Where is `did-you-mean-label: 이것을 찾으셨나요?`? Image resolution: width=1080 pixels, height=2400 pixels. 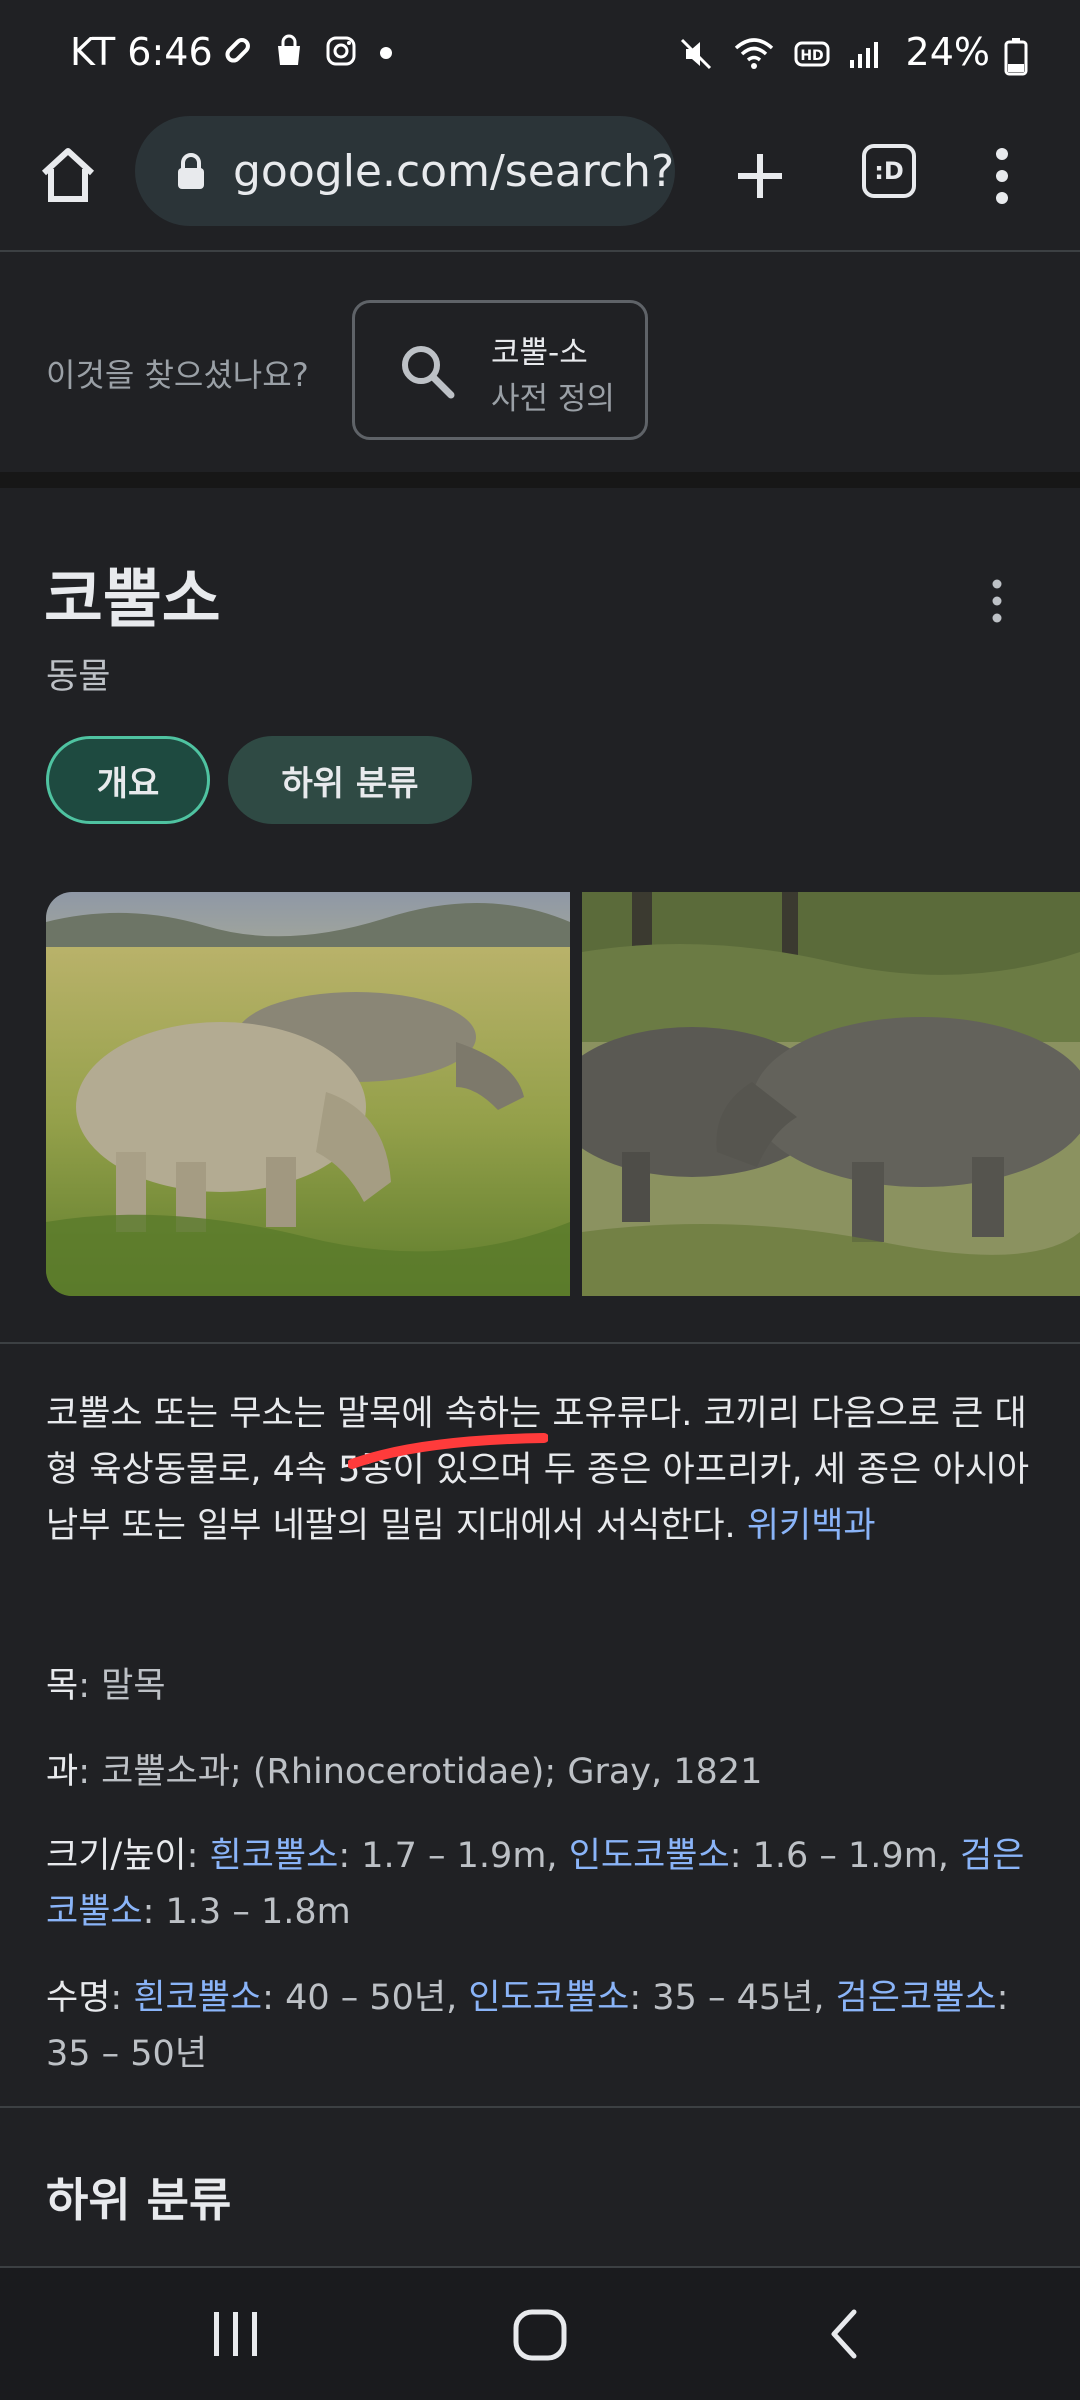
did-you-mean-label: 이것을 찾으셨나요? is located at coordinates (177, 375).